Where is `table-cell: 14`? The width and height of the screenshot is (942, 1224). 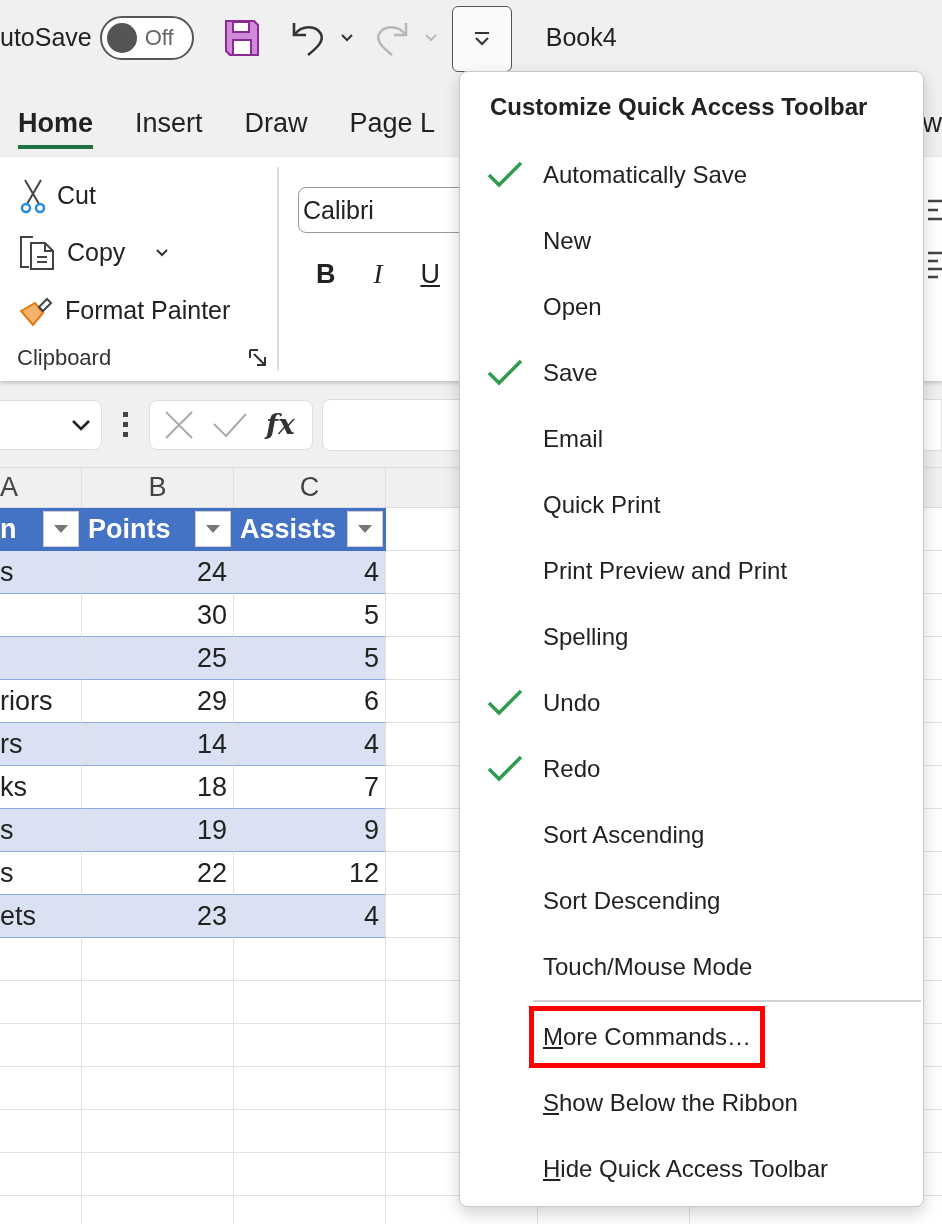 table-cell: 14 is located at coordinates (158, 744).